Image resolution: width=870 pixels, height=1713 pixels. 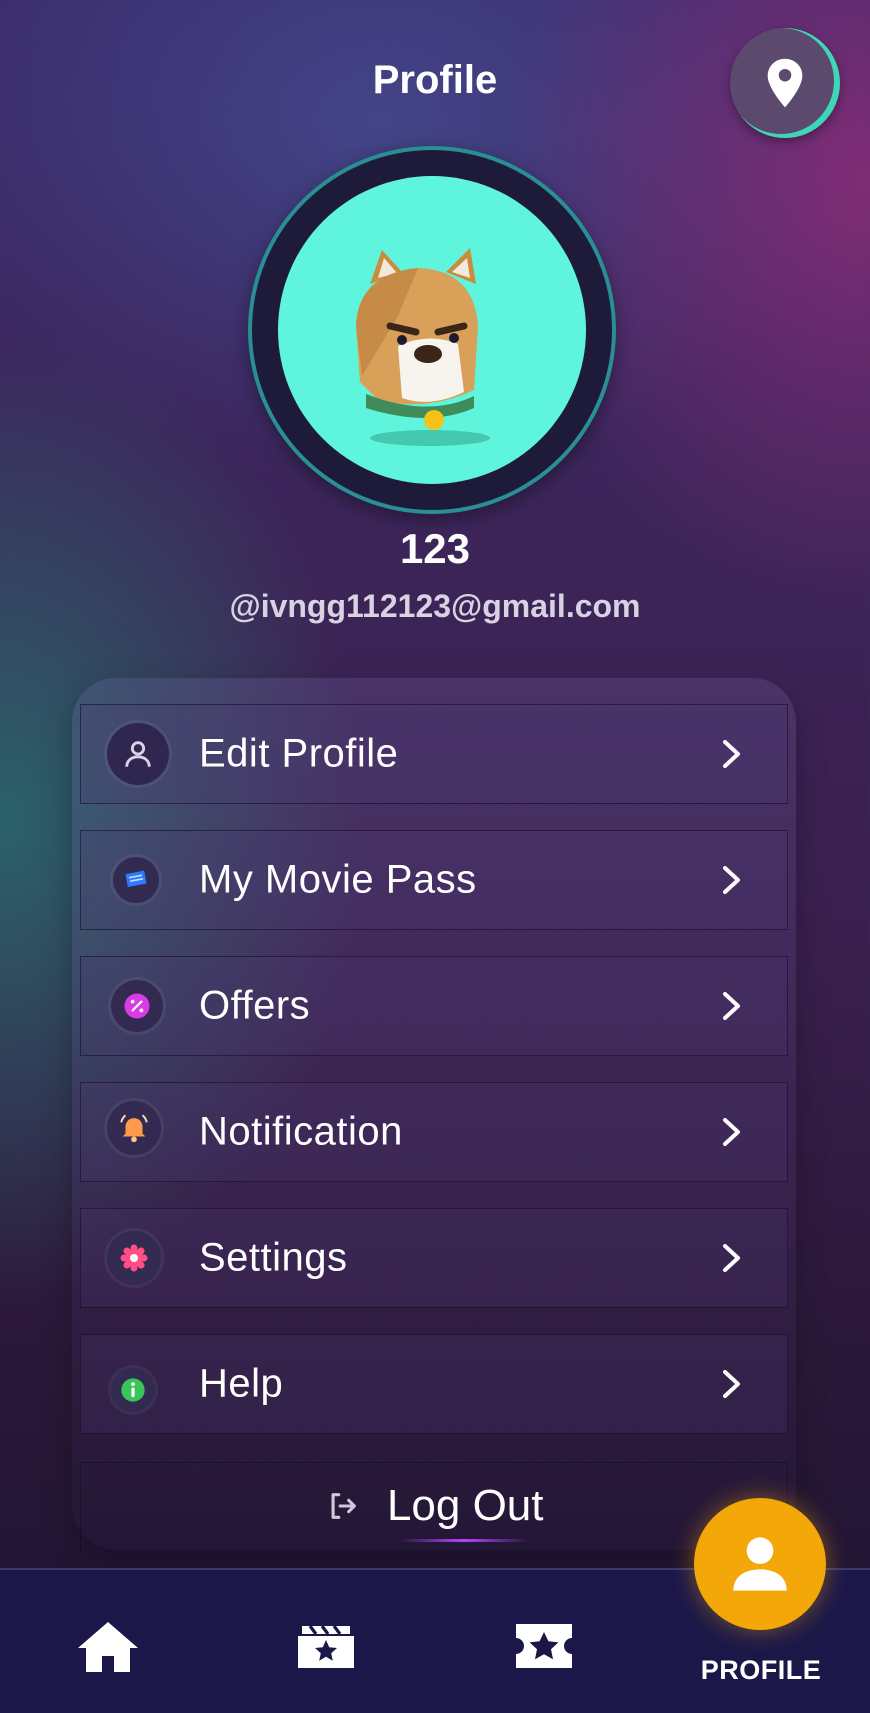 What do you see at coordinates (273, 1257) in the screenshot?
I see `menu-item-label: Settings` at bounding box center [273, 1257].